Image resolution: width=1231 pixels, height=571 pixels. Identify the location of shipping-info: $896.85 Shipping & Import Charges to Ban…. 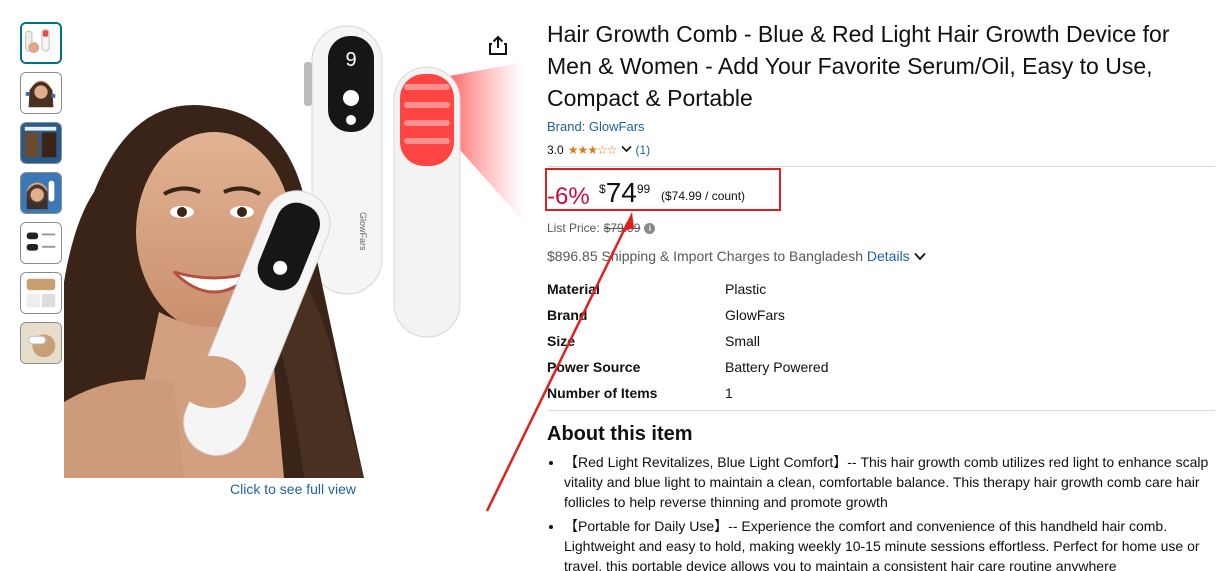
(881, 256).